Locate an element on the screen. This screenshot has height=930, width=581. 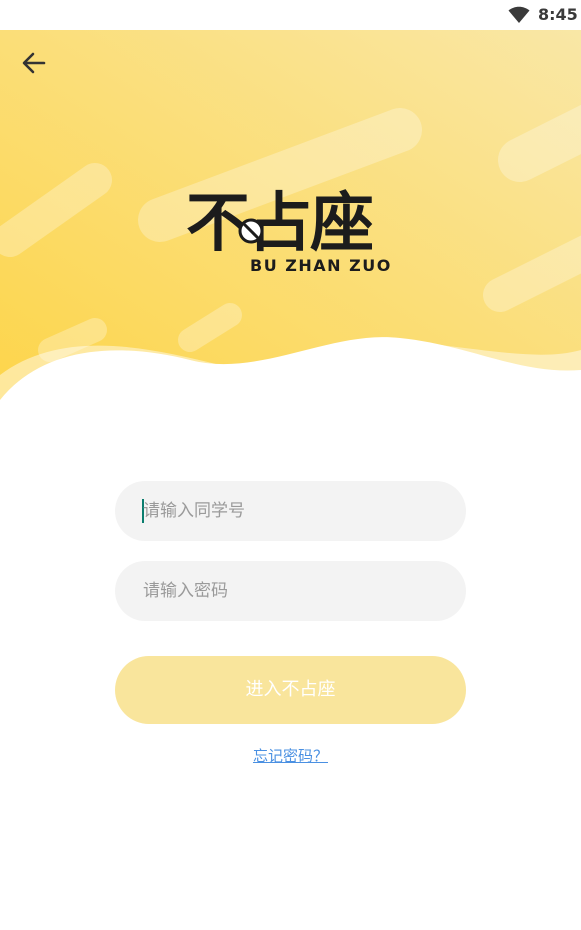
username-input is located at coordinates (293, 511).